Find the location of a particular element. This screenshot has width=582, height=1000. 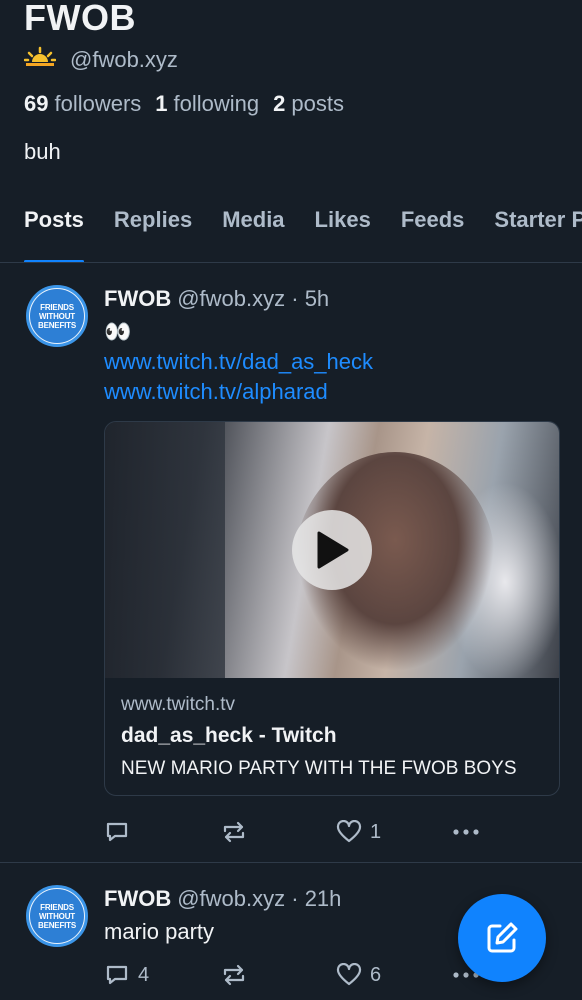

more-icon is located at coordinates (466, 832).